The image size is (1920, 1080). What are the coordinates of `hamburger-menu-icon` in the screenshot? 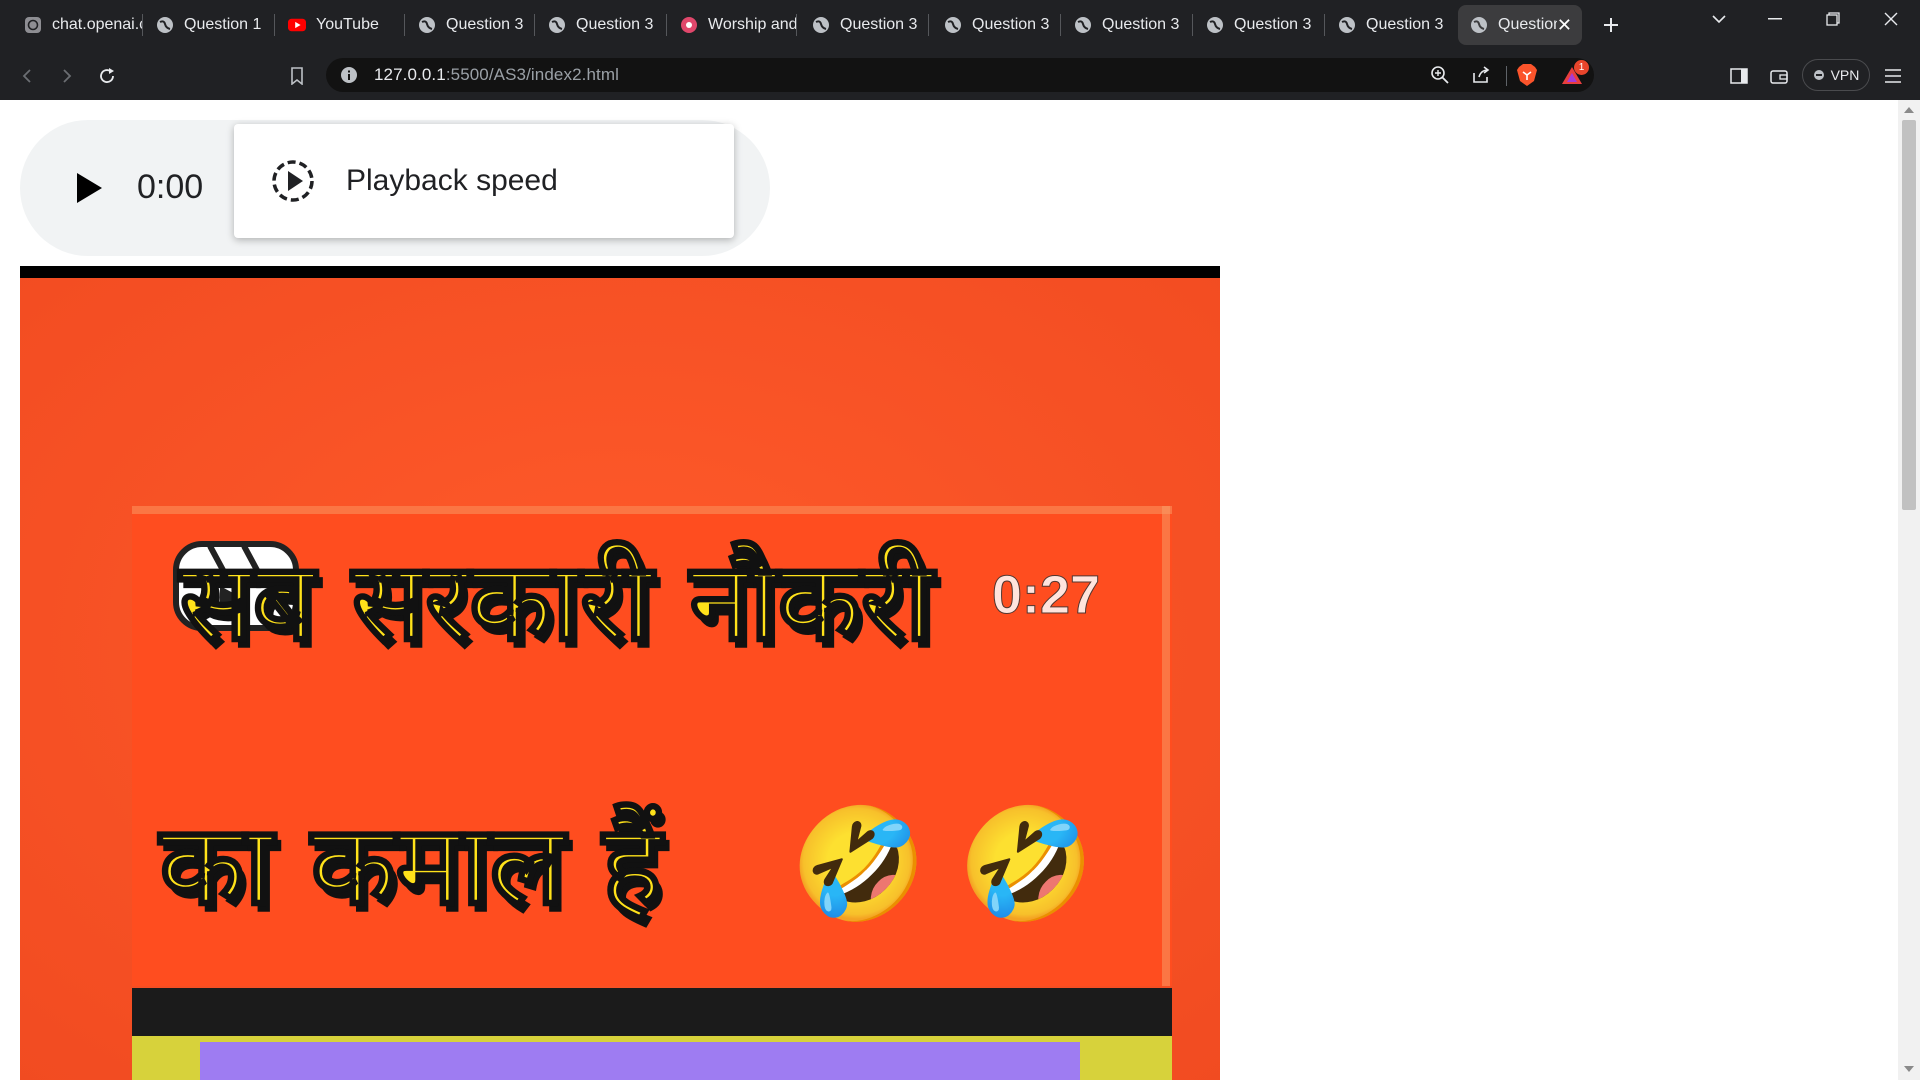 It's located at (1893, 76).